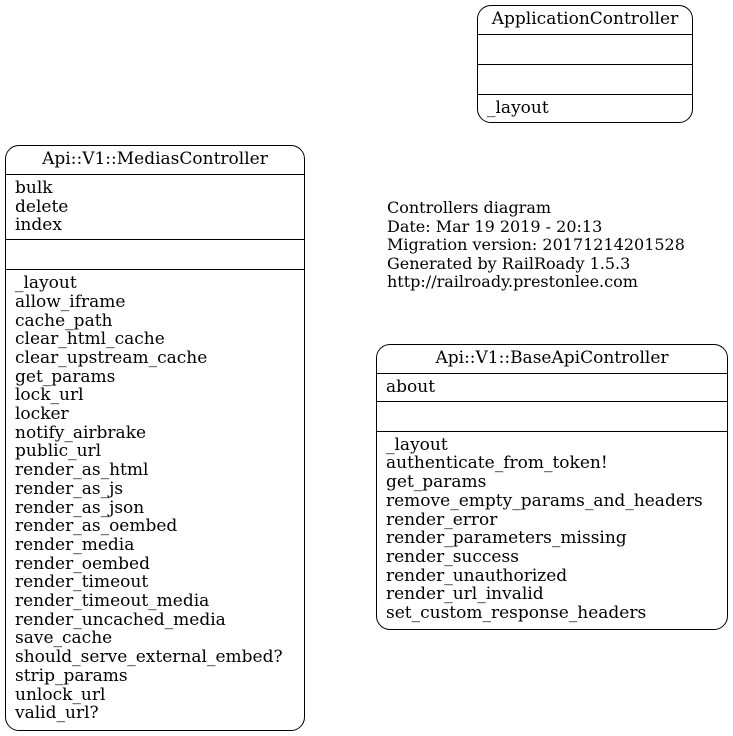 The width and height of the screenshot is (733, 736). What do you see at coordinates (469, 207) in the screenshot?
I see `info-line: Controllers diagram` at bounding box center [469, 207].